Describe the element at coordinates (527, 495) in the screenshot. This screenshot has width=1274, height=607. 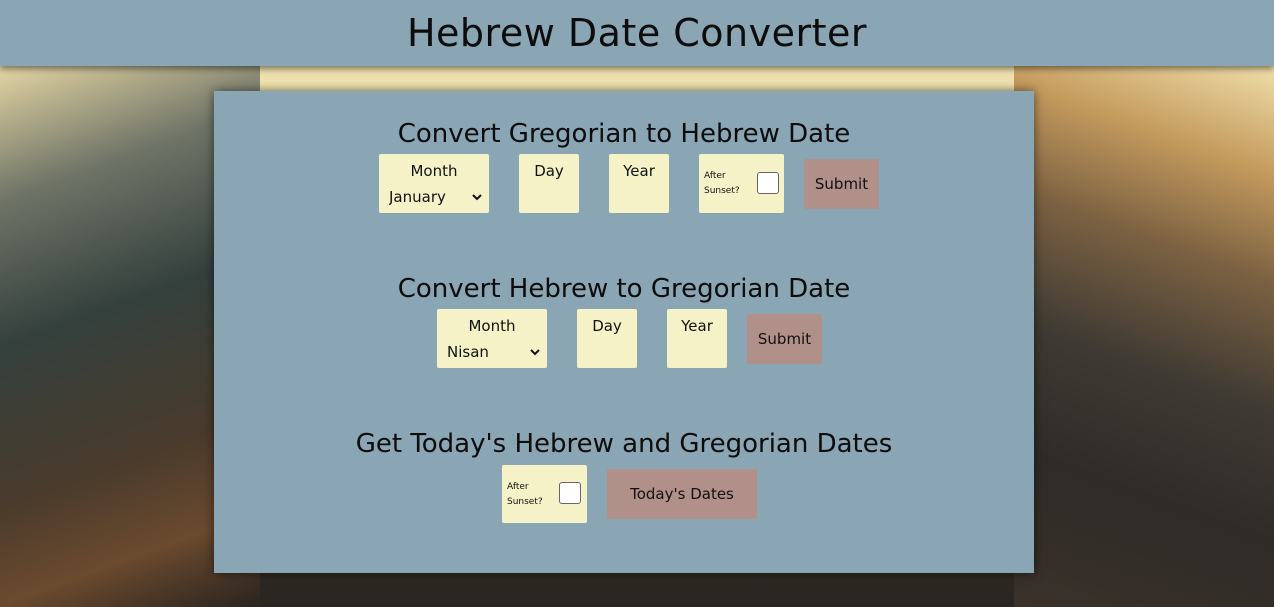
I see `today-after-sunset-label: After Sunset?` at that location.